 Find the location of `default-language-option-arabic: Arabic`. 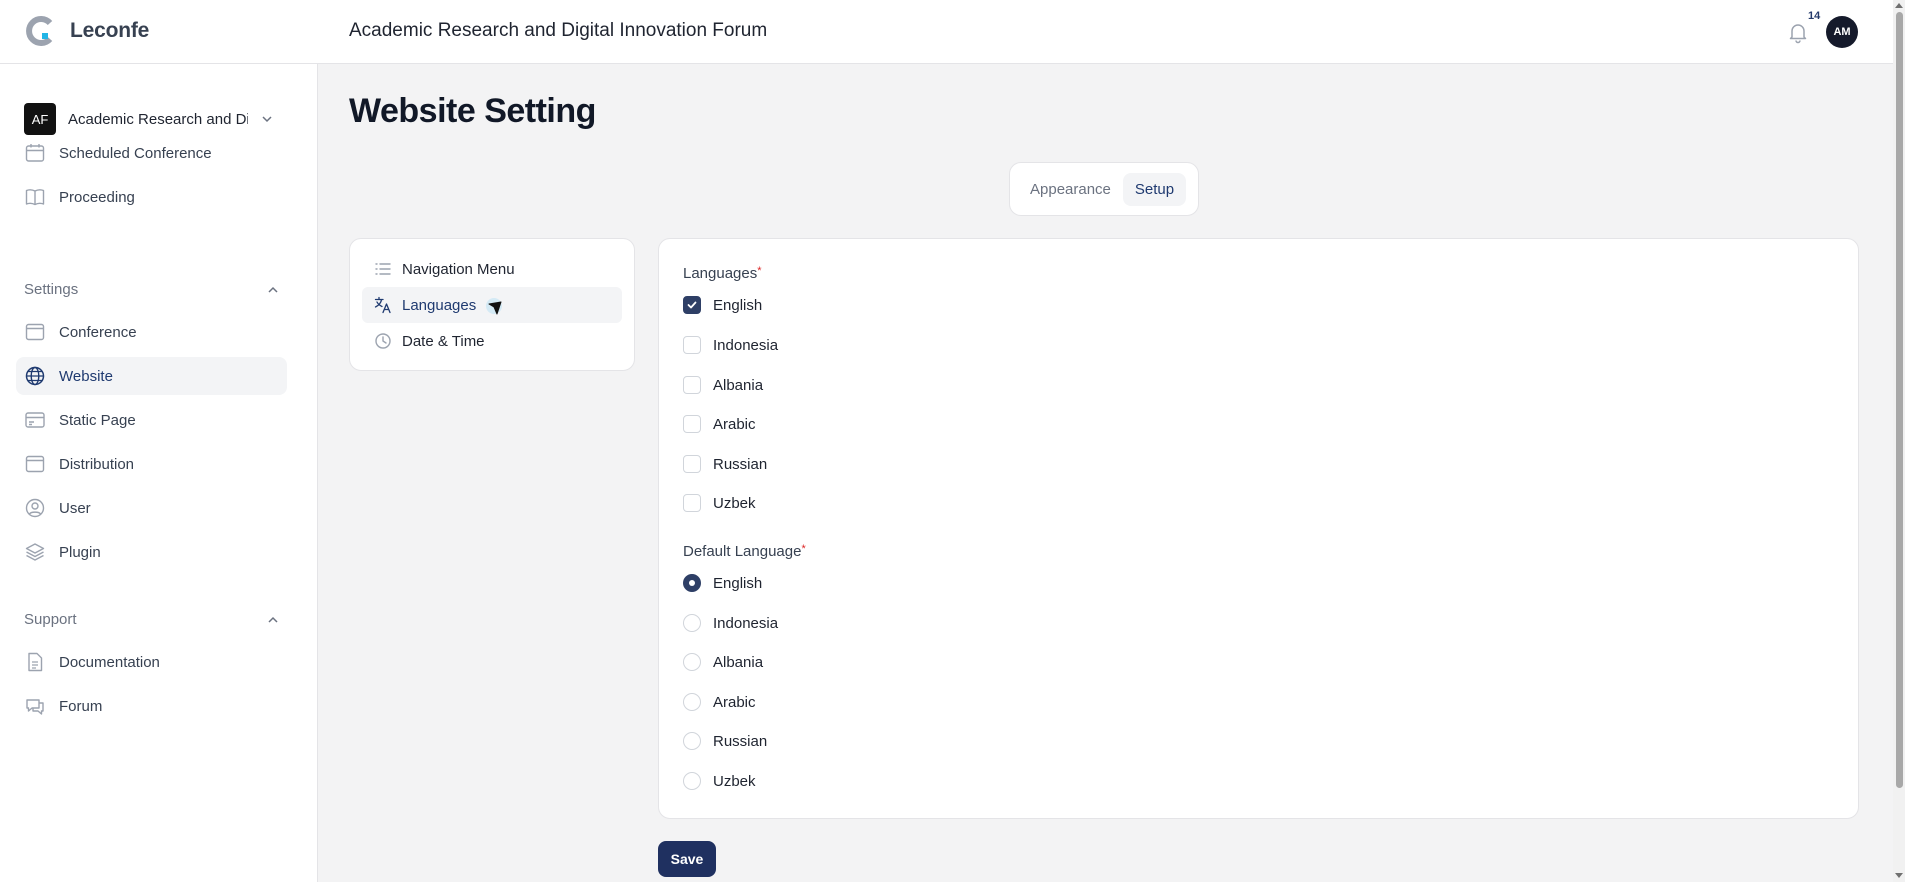

default-language-option-arabic: Arabic is located at coordinates (719, 702).